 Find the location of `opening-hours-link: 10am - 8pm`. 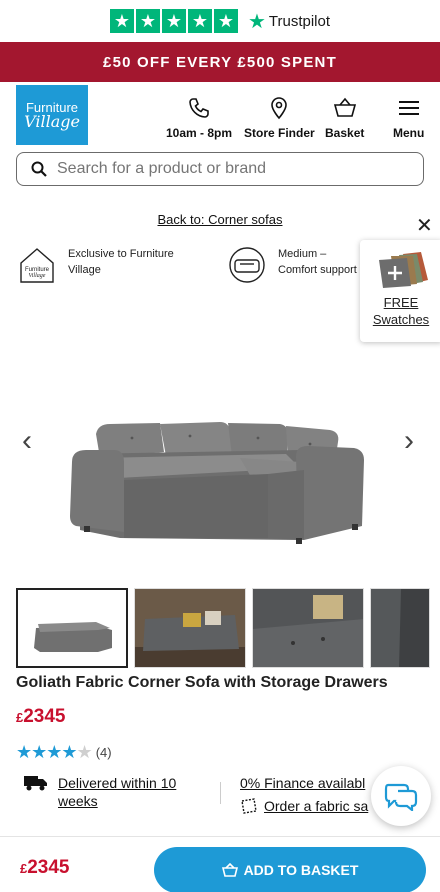

opening-hours-link: 10am - 8pm is located at coordinates (199, 118).